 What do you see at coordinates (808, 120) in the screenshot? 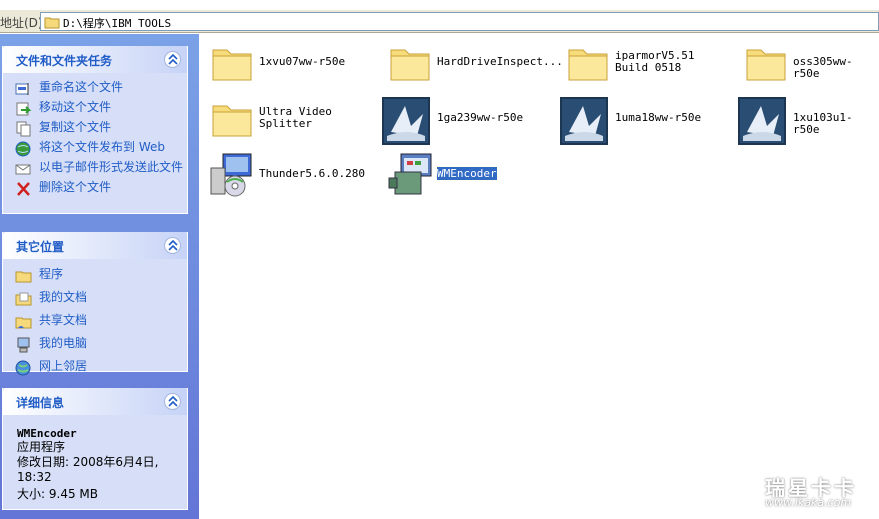
I see `file-item: 1xu103u1-r50e` at bounding box center [808, 120].